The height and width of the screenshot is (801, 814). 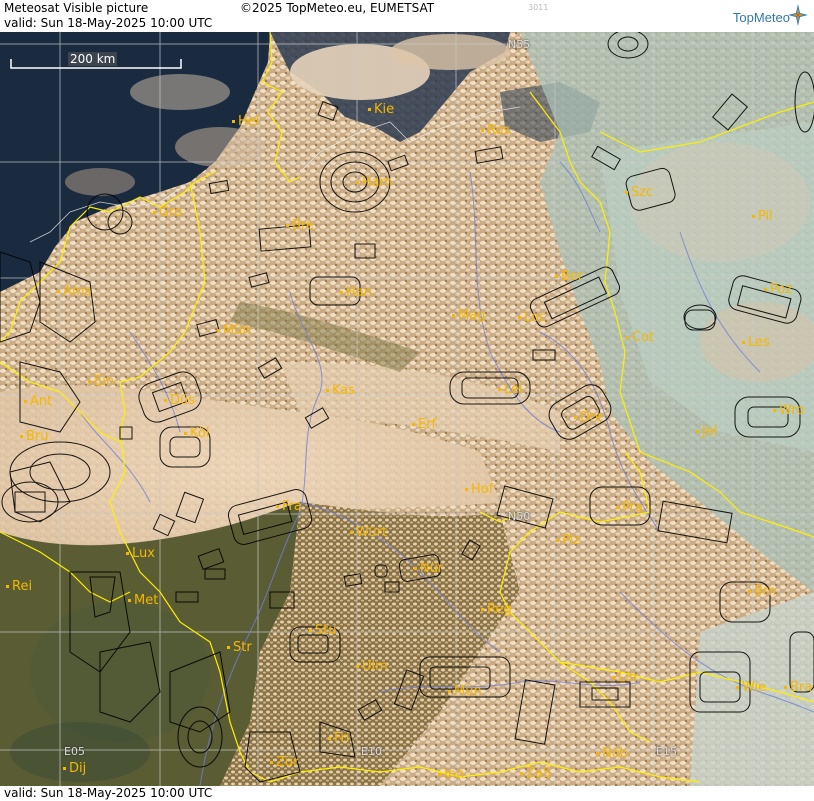 I want to click on city-label: Hel, so click(x=245, y=121).